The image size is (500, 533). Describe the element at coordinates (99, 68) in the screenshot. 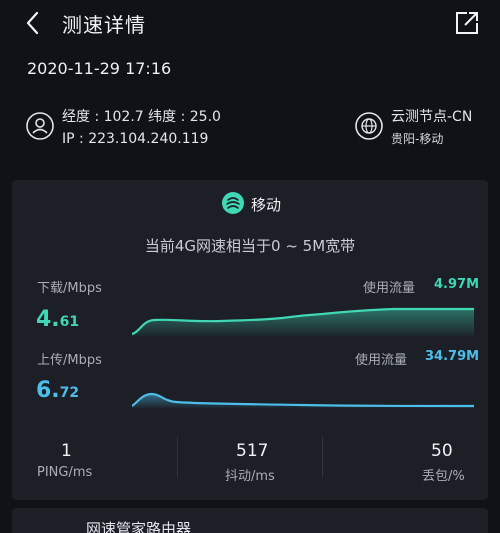

I see `test-datetime: 2020-11-29 17:16` at that location.